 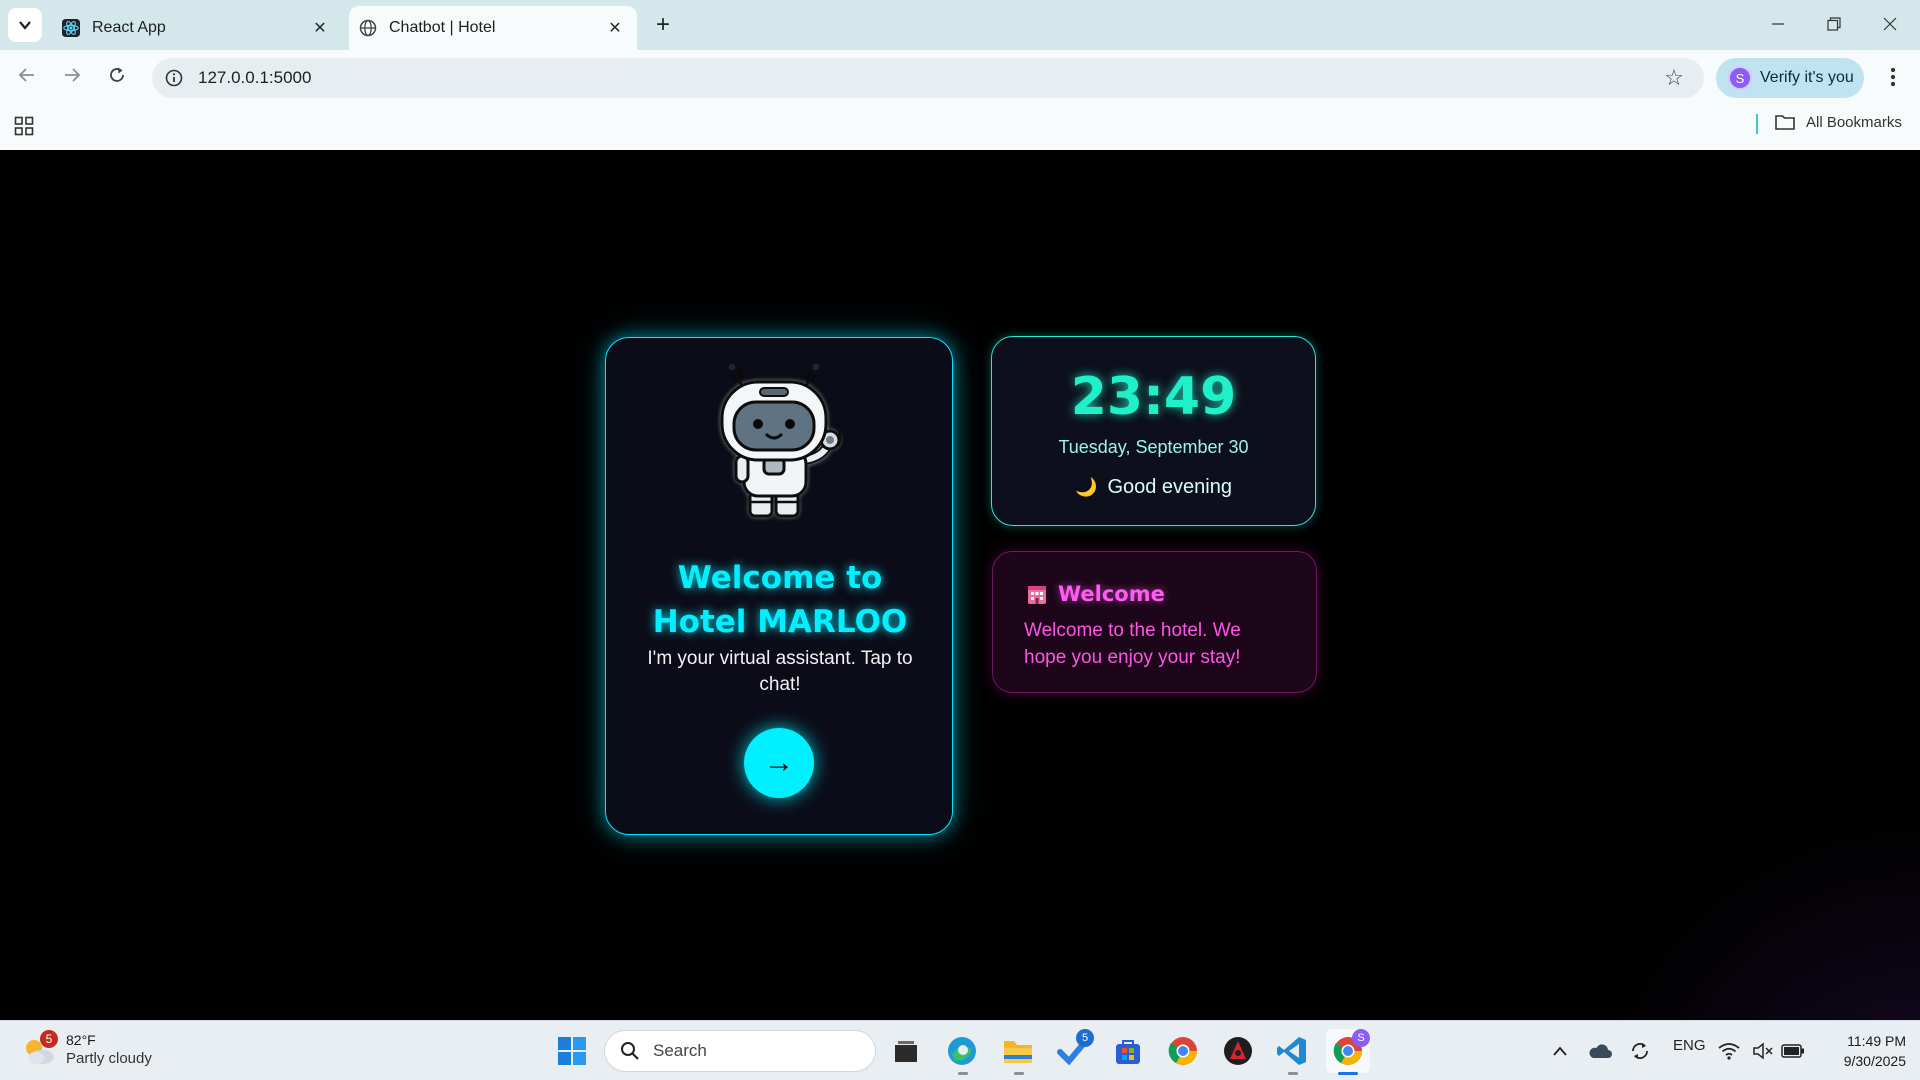 I want to click on site-info-icon, so click(x=174, y=78).